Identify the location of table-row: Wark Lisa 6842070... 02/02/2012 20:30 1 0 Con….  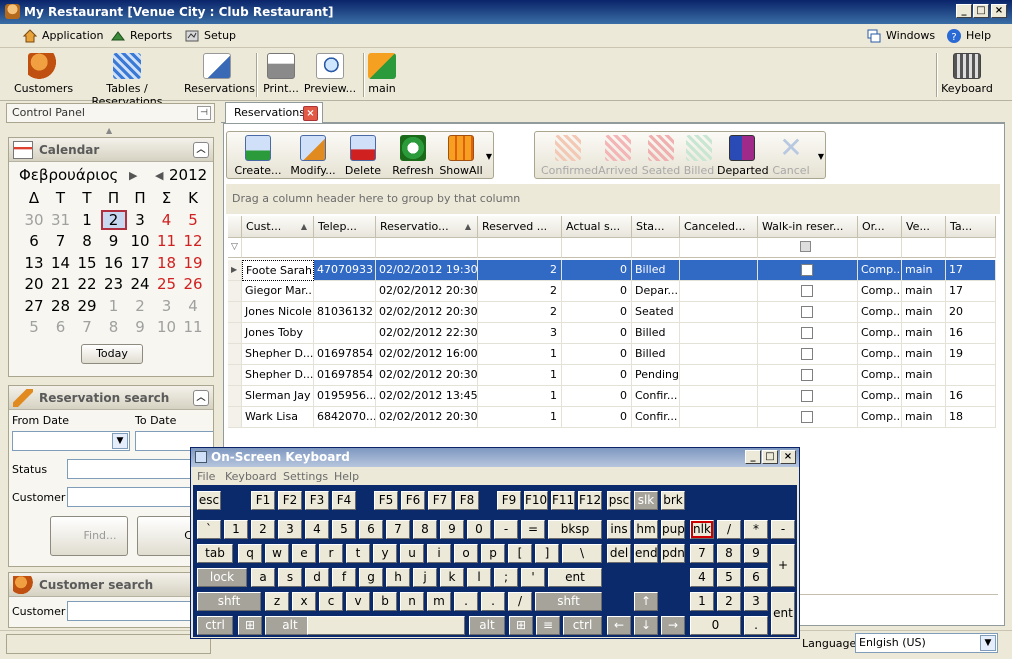
(613, 417).